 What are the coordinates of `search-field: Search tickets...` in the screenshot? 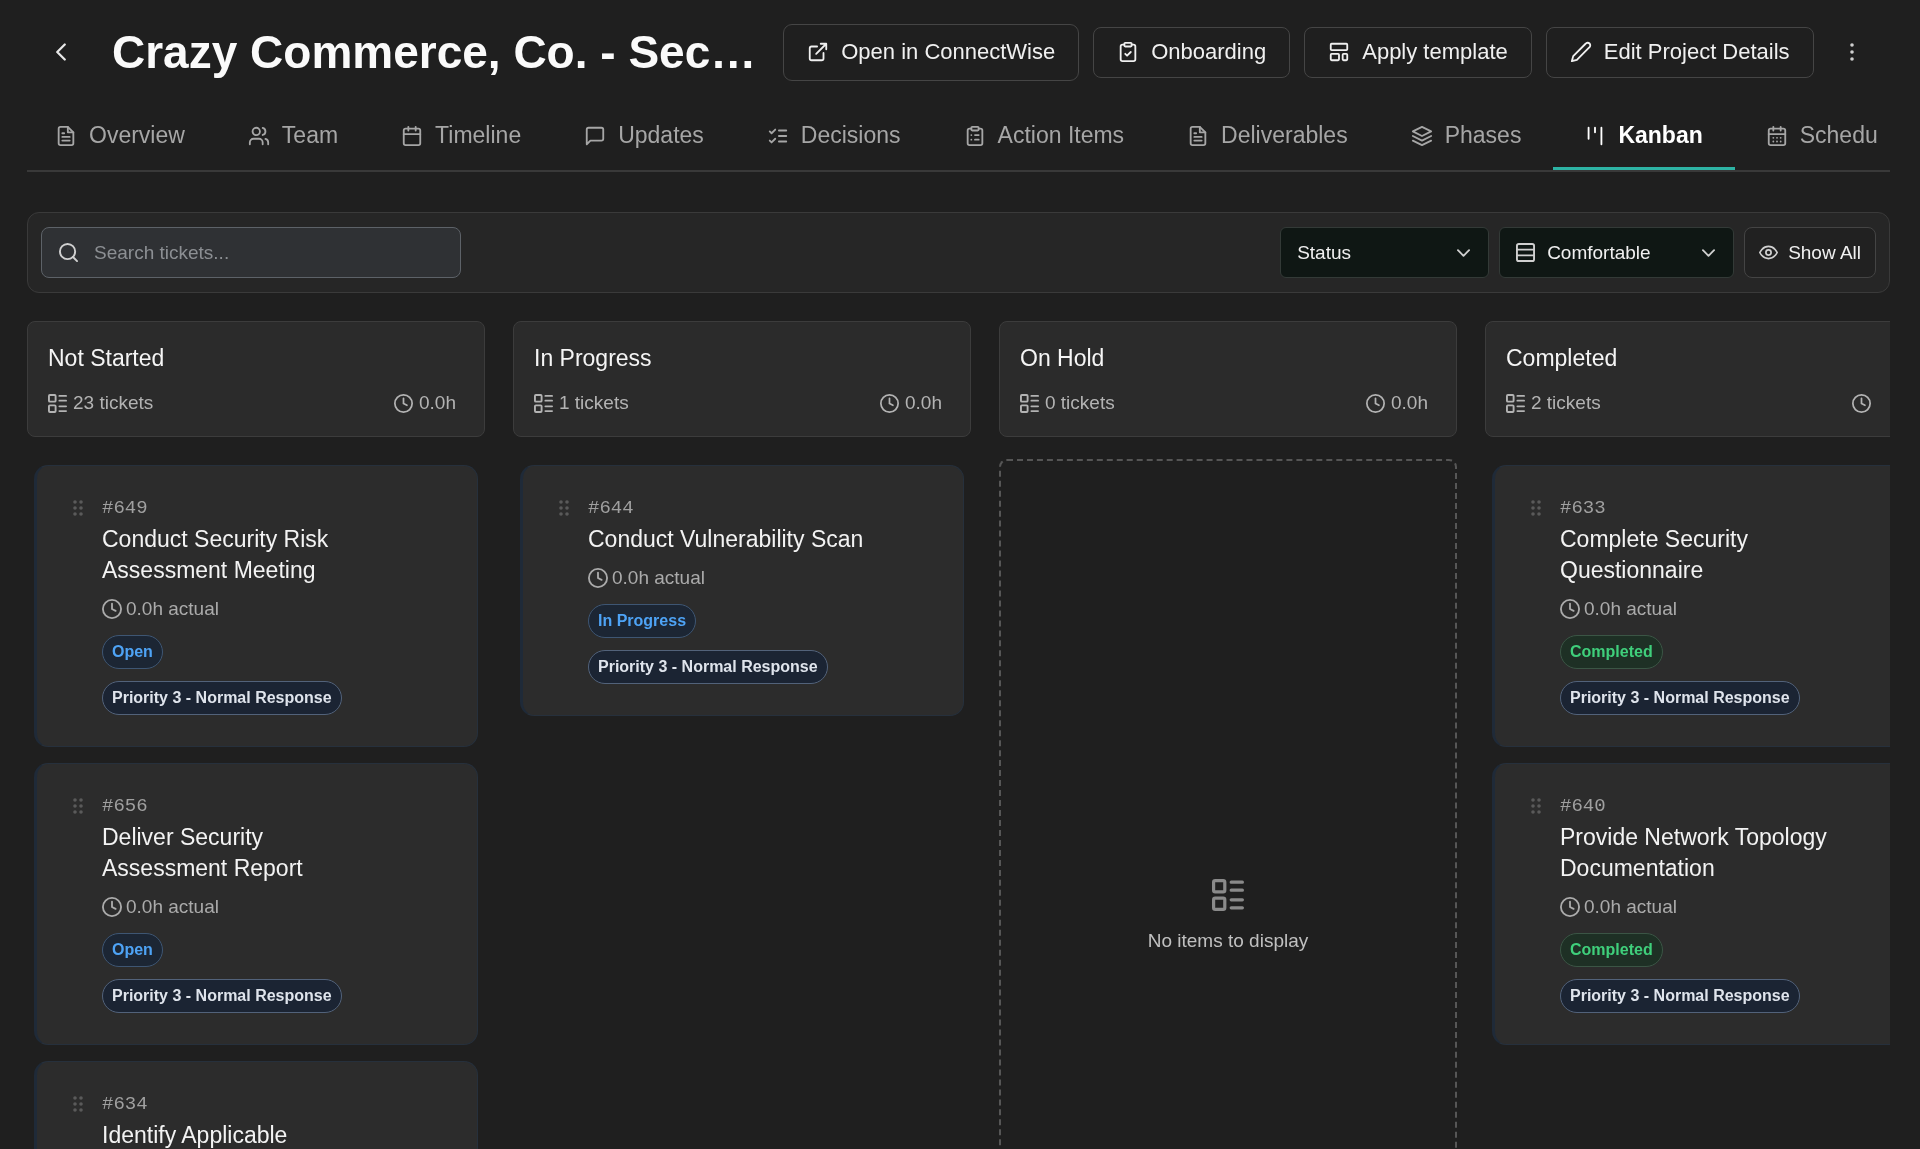 It's located at (251, 252).